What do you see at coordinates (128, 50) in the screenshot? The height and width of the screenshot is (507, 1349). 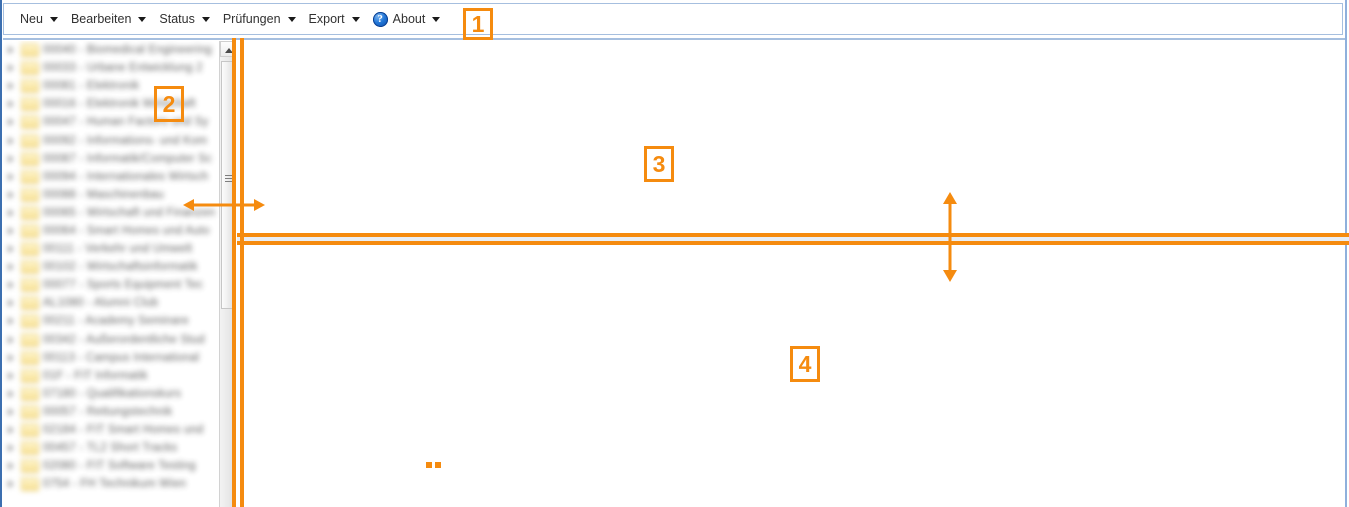 I see `tree-item-label: 00040 - Biomedical Engineering` at bounding box center [128, 50].